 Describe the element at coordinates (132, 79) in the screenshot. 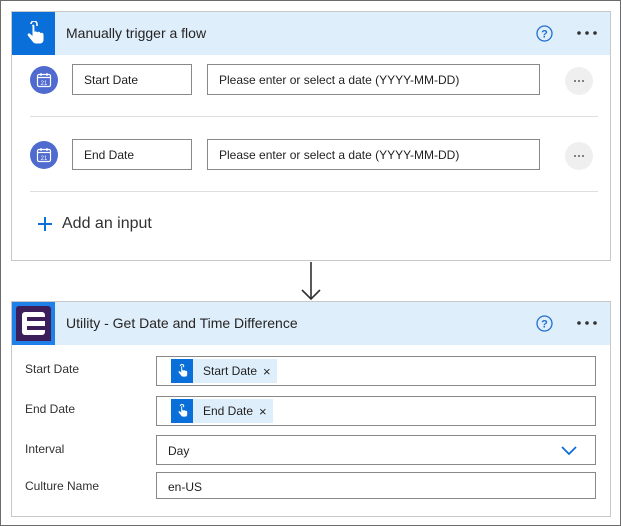

I see `input-name-field: Start Date` at that location.